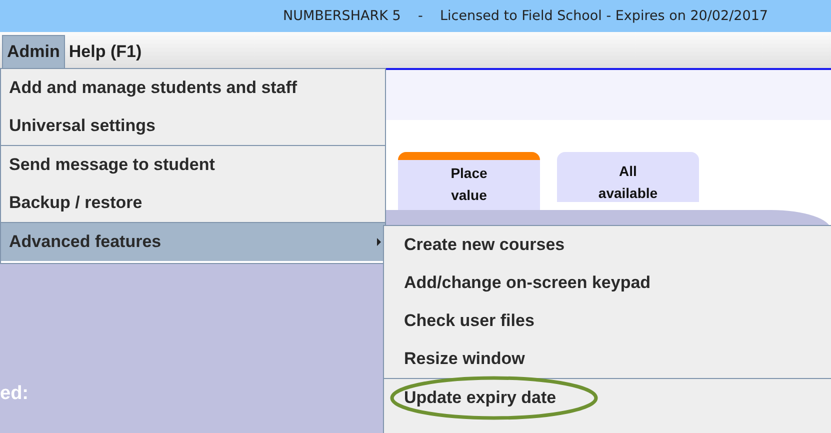 This screenshot has width=831, height=433. I want to click on menu-item: Add and manage students and staff, so click(193, 88).